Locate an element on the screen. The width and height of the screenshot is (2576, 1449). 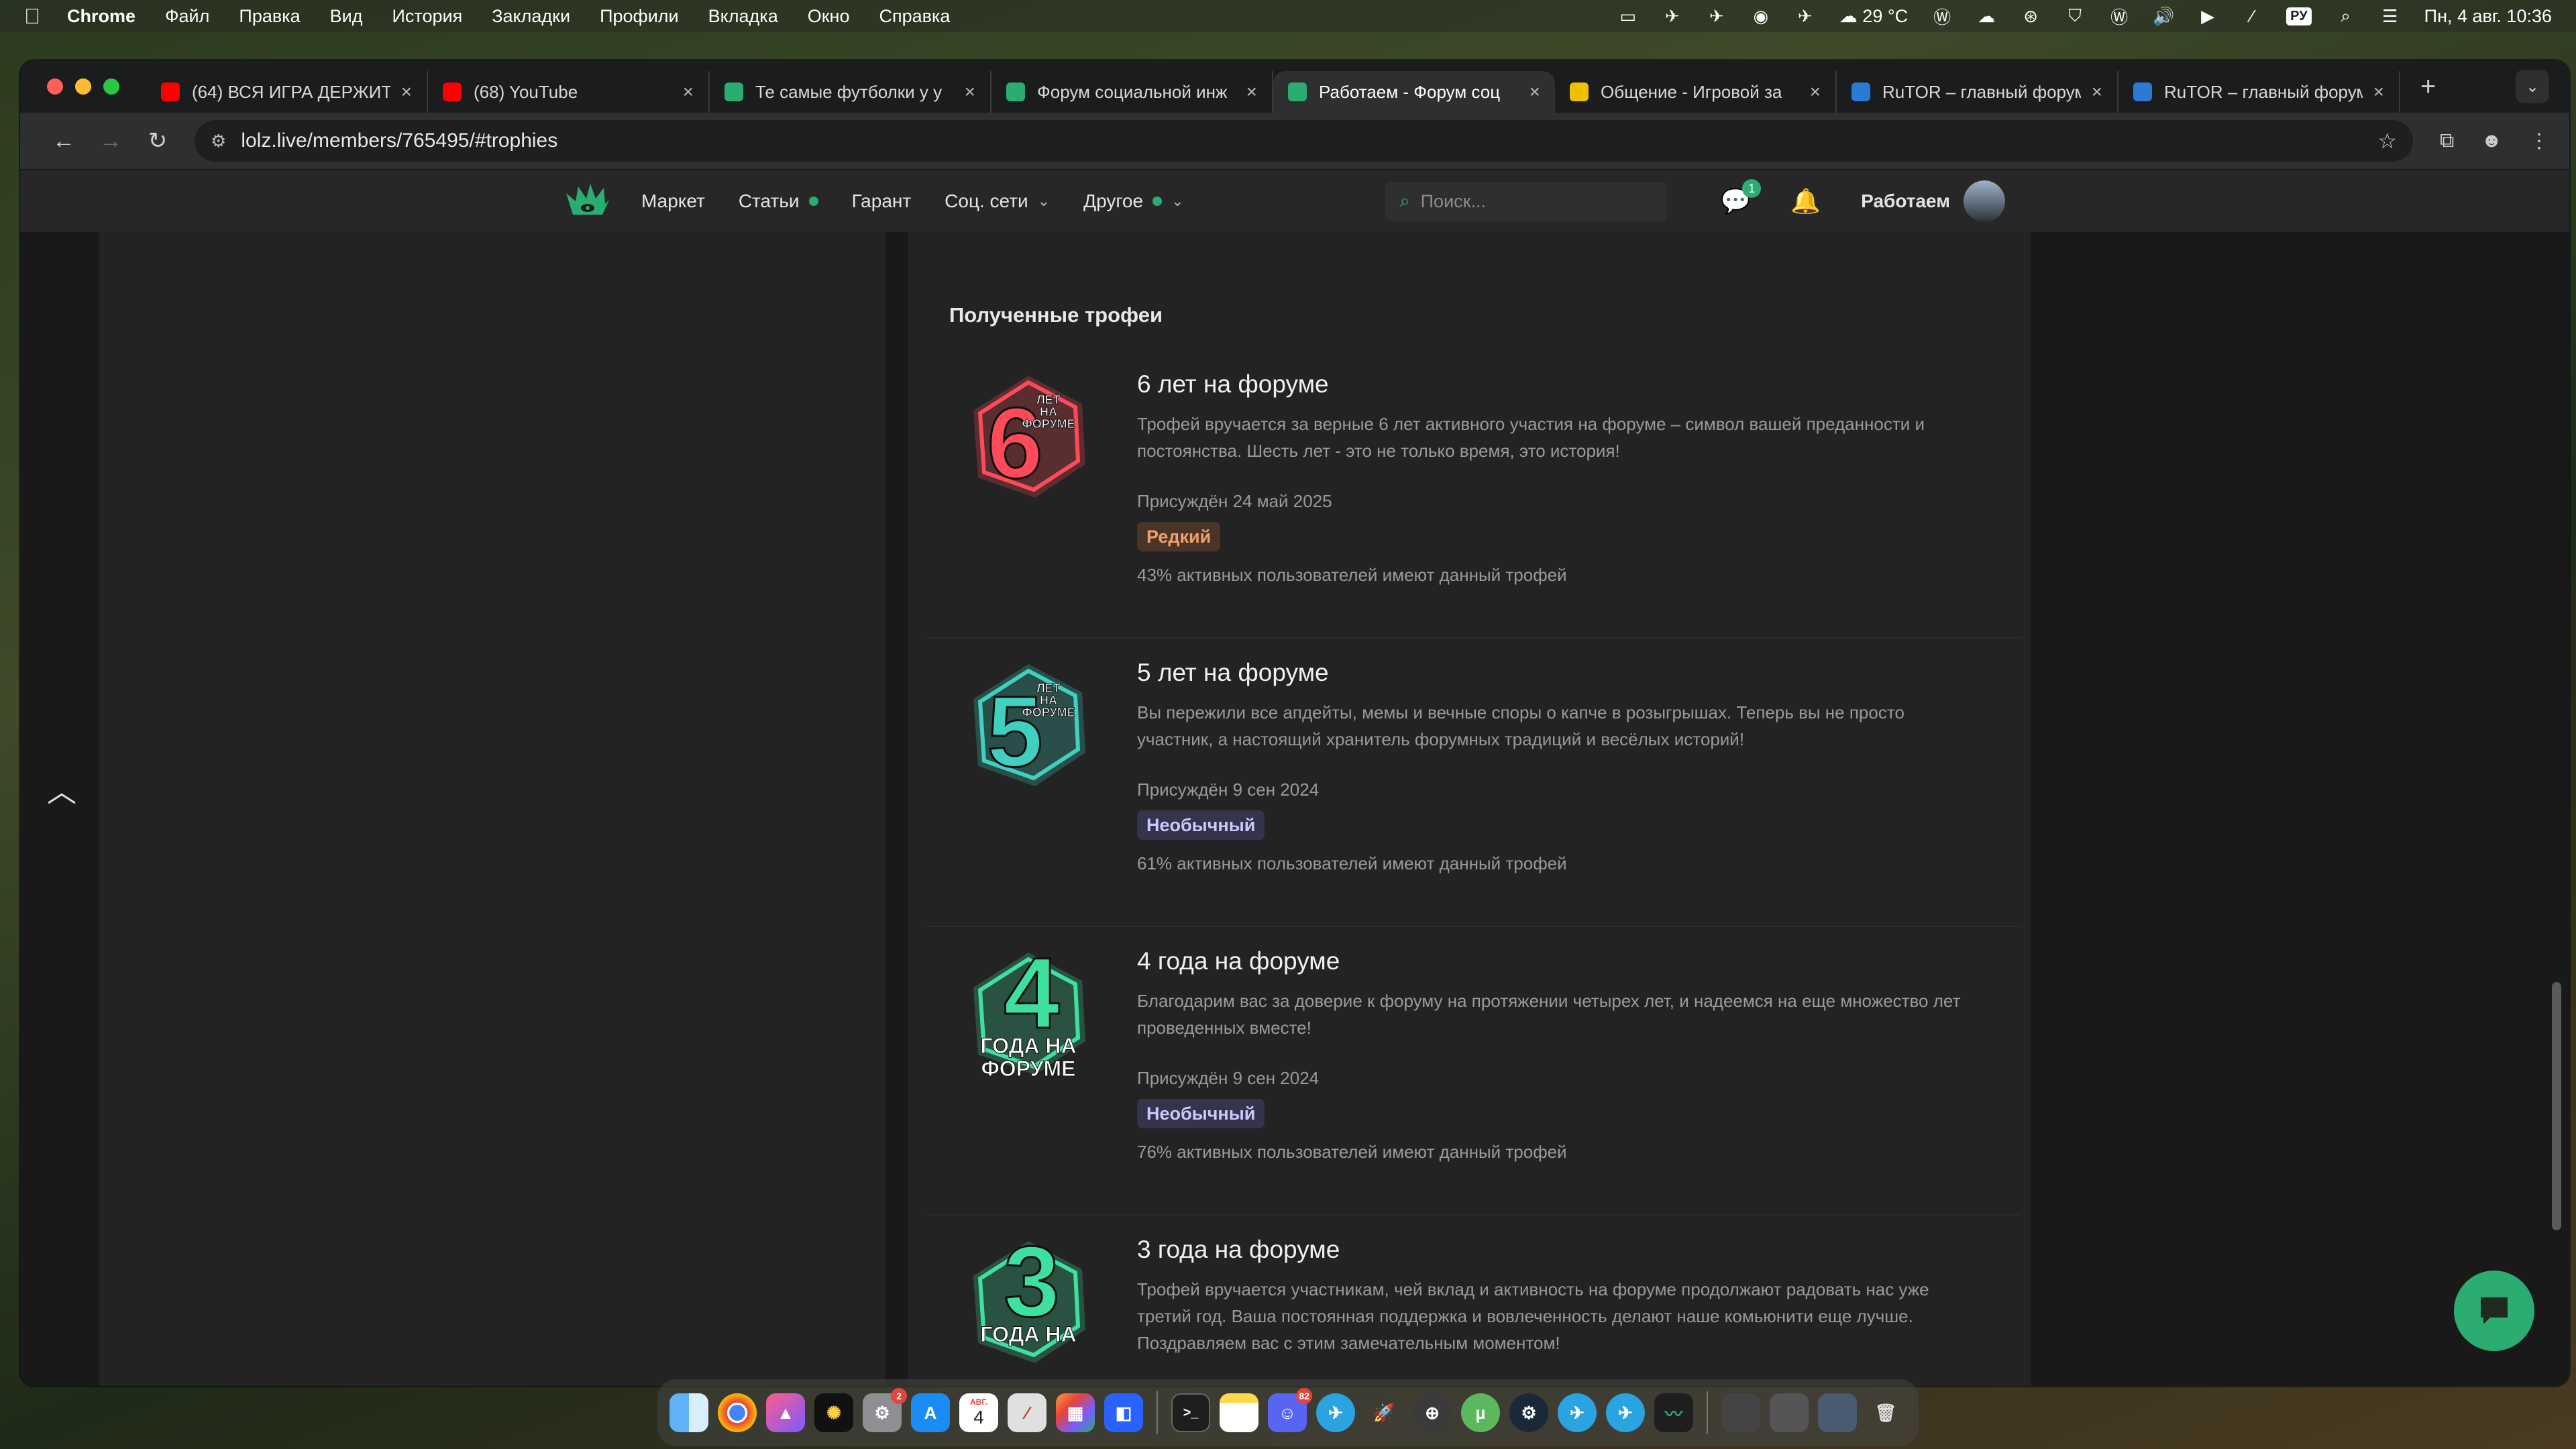
menu-item-help: Справка is located at coordinates (914, 16).